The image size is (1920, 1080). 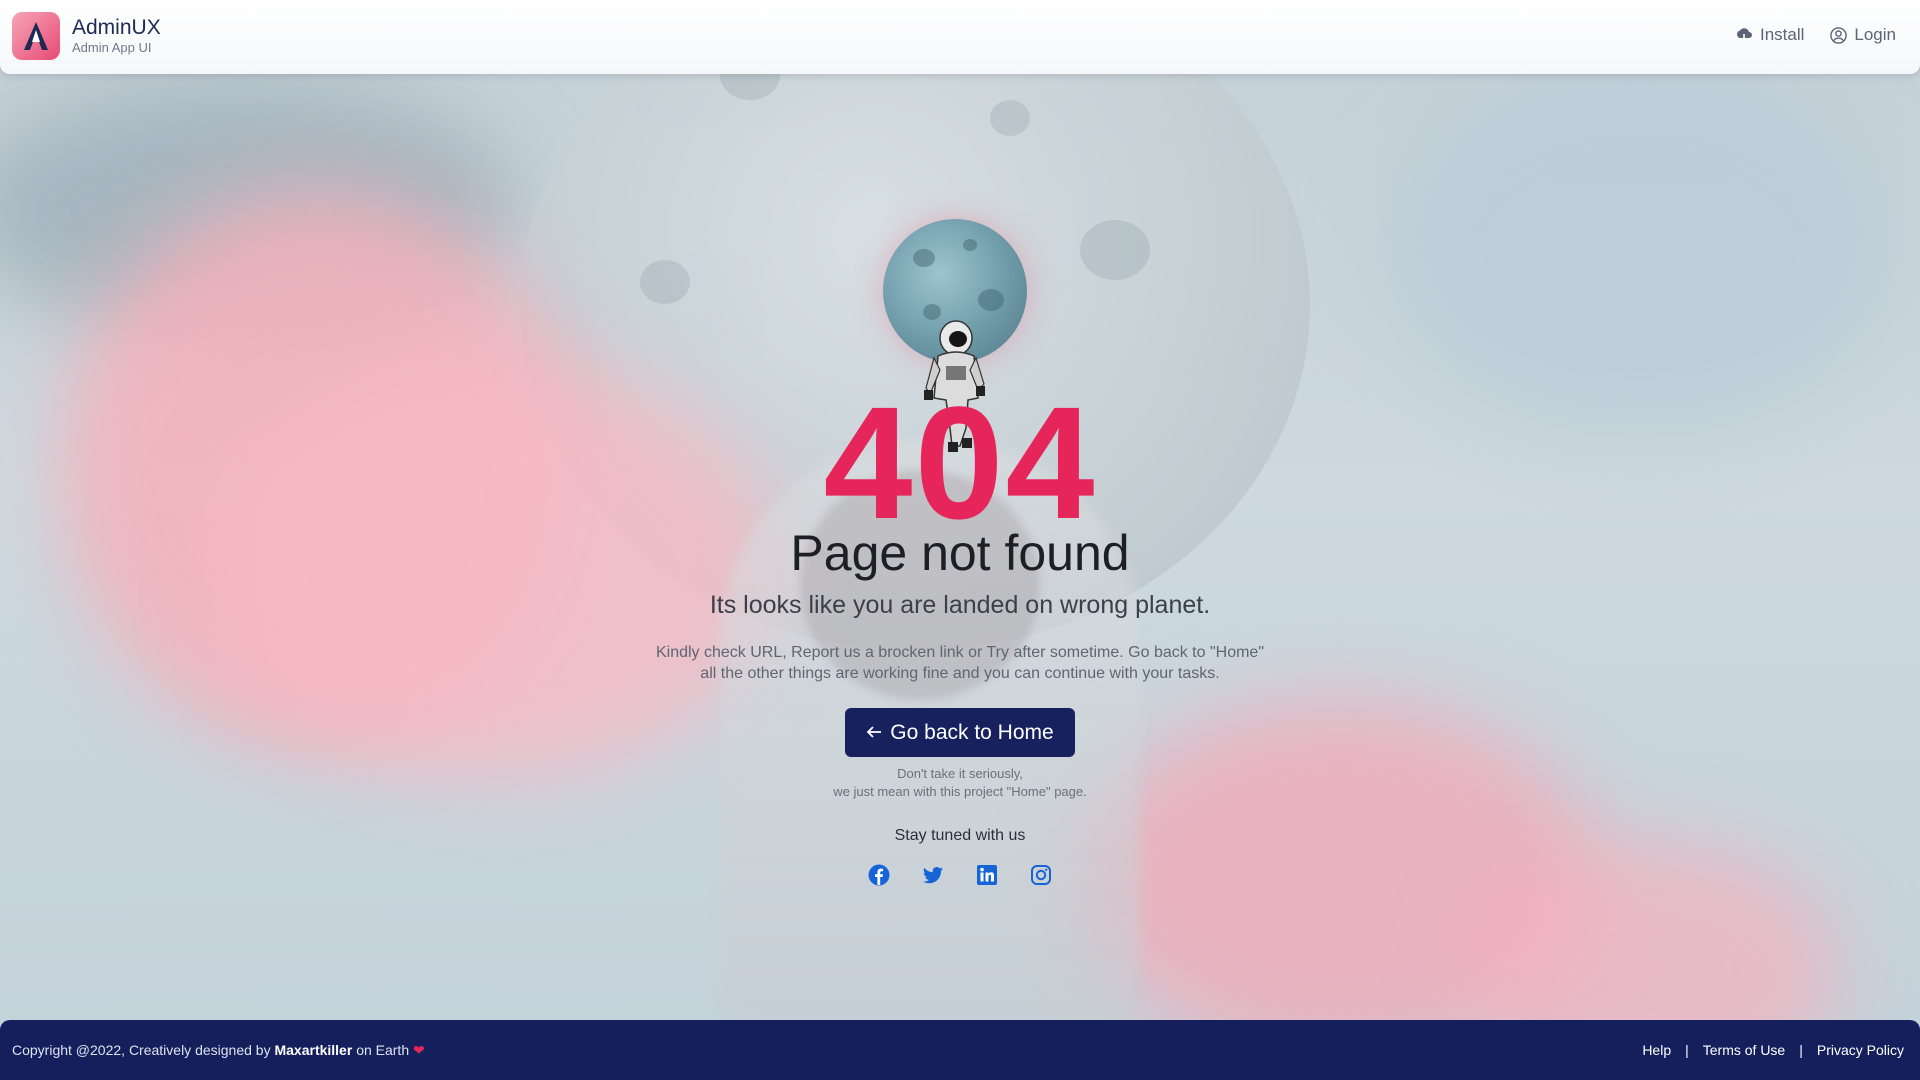 I want to click on brand: AdminUX Admin App UI, so click(x=86, y=36).